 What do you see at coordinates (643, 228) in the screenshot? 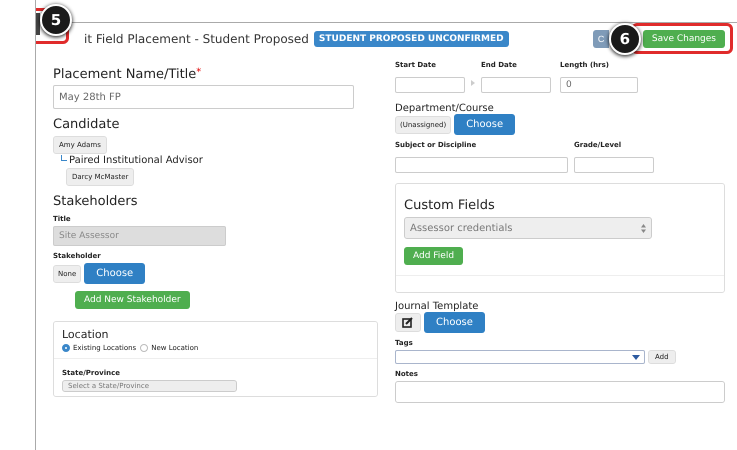
I see `sort-arrows-icon` at bounding box center [643, 228].